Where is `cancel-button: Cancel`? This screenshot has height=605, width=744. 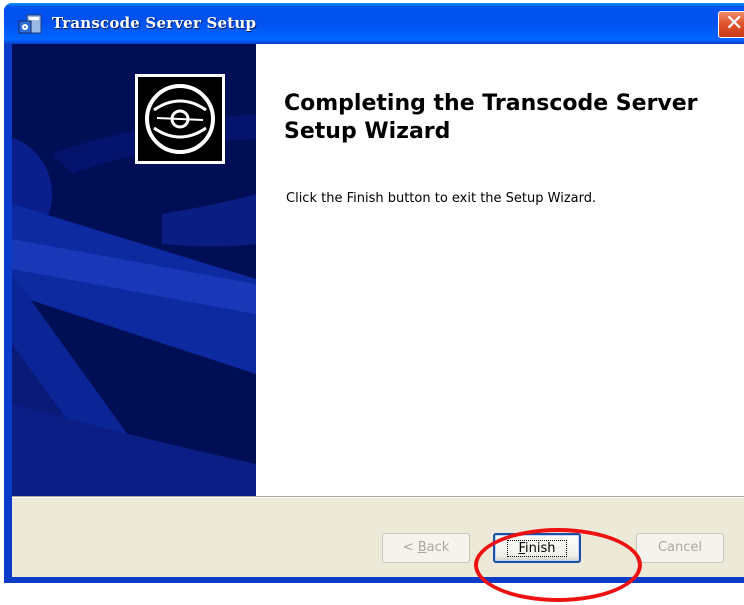
cancel-button: Cancel is located at coordinates (680, 548).